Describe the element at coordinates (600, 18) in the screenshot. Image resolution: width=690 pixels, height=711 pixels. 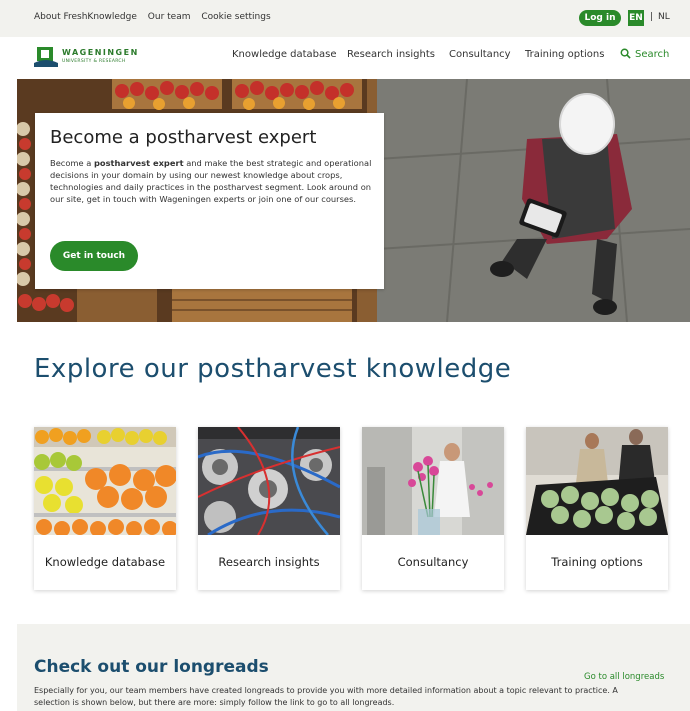
I see `login-button: Log in` at that location.